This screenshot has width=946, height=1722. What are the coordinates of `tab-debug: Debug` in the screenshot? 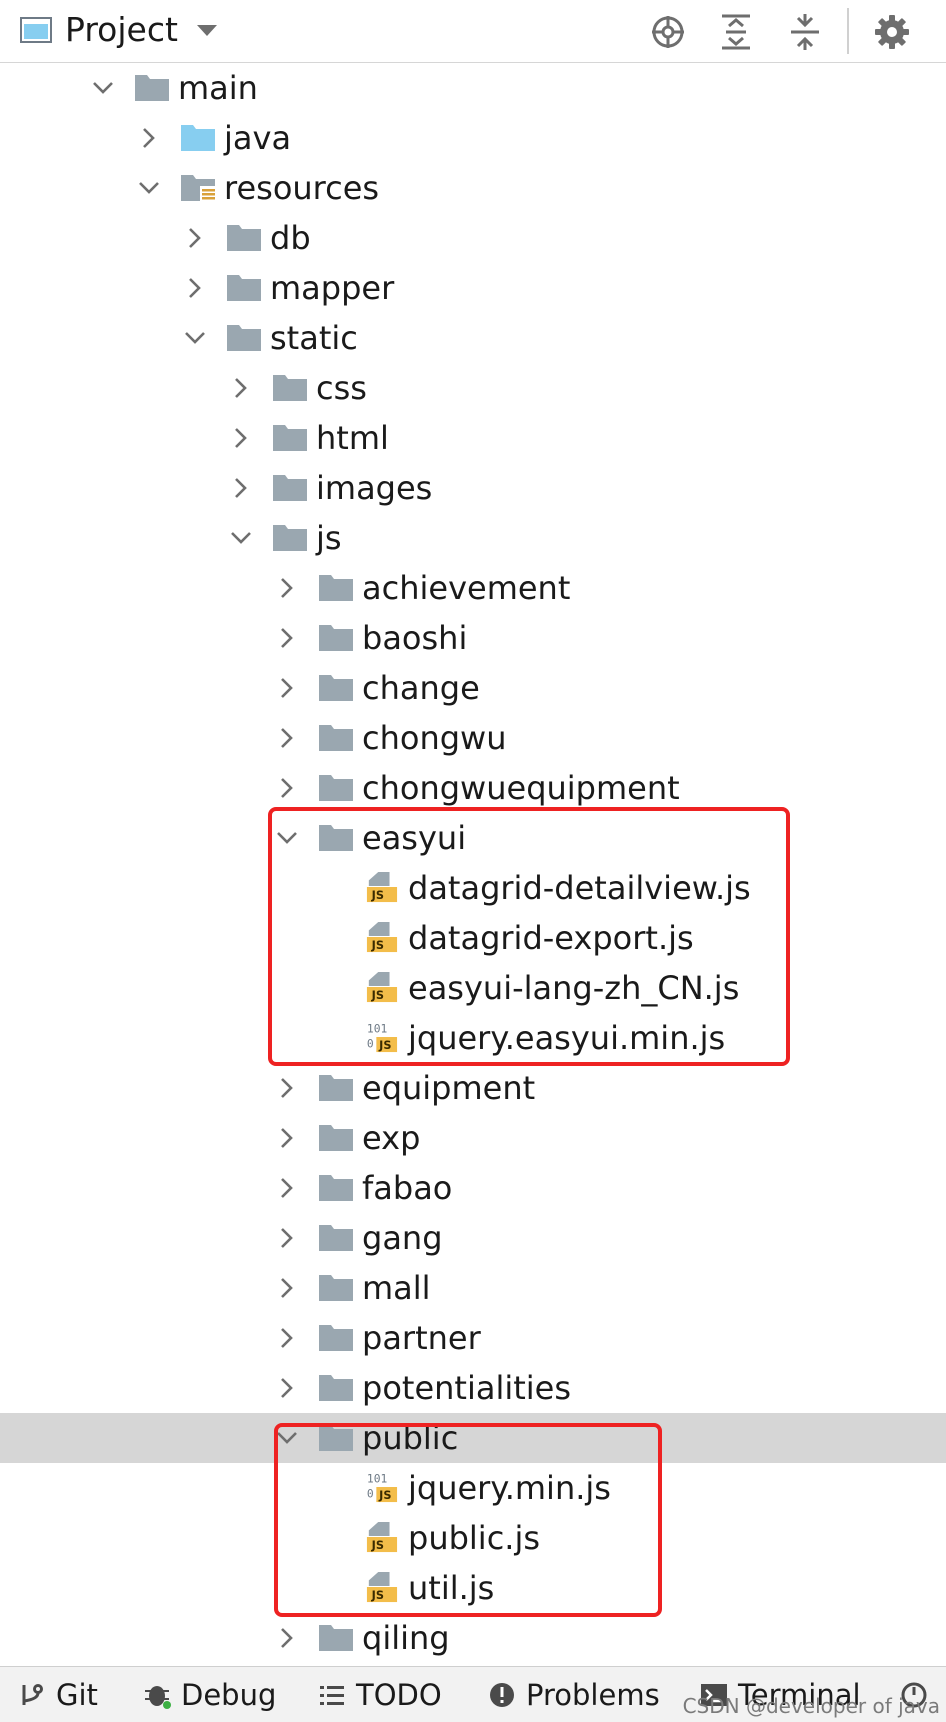 It's located at (210, 1695).